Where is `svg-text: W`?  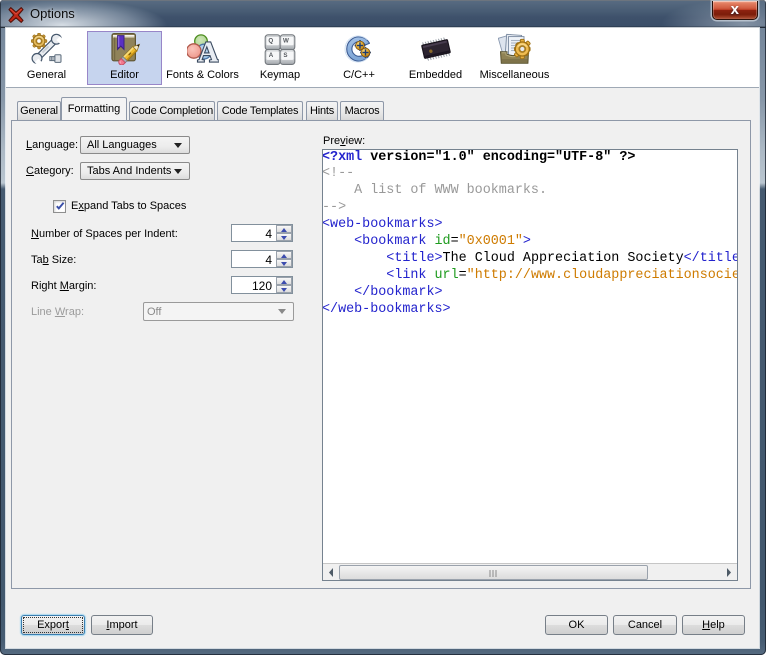 svg-text: W is located at coordinates (286, 41).